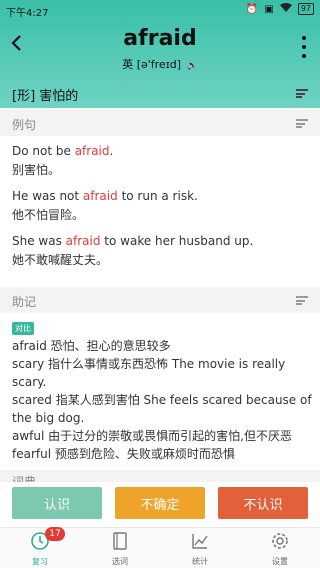 This screenshot has width=320, height=568. What do you see at coordinates (120, 561) in the screenshot?
I see `tab-label: 选词` at bounding box center [120, 561].